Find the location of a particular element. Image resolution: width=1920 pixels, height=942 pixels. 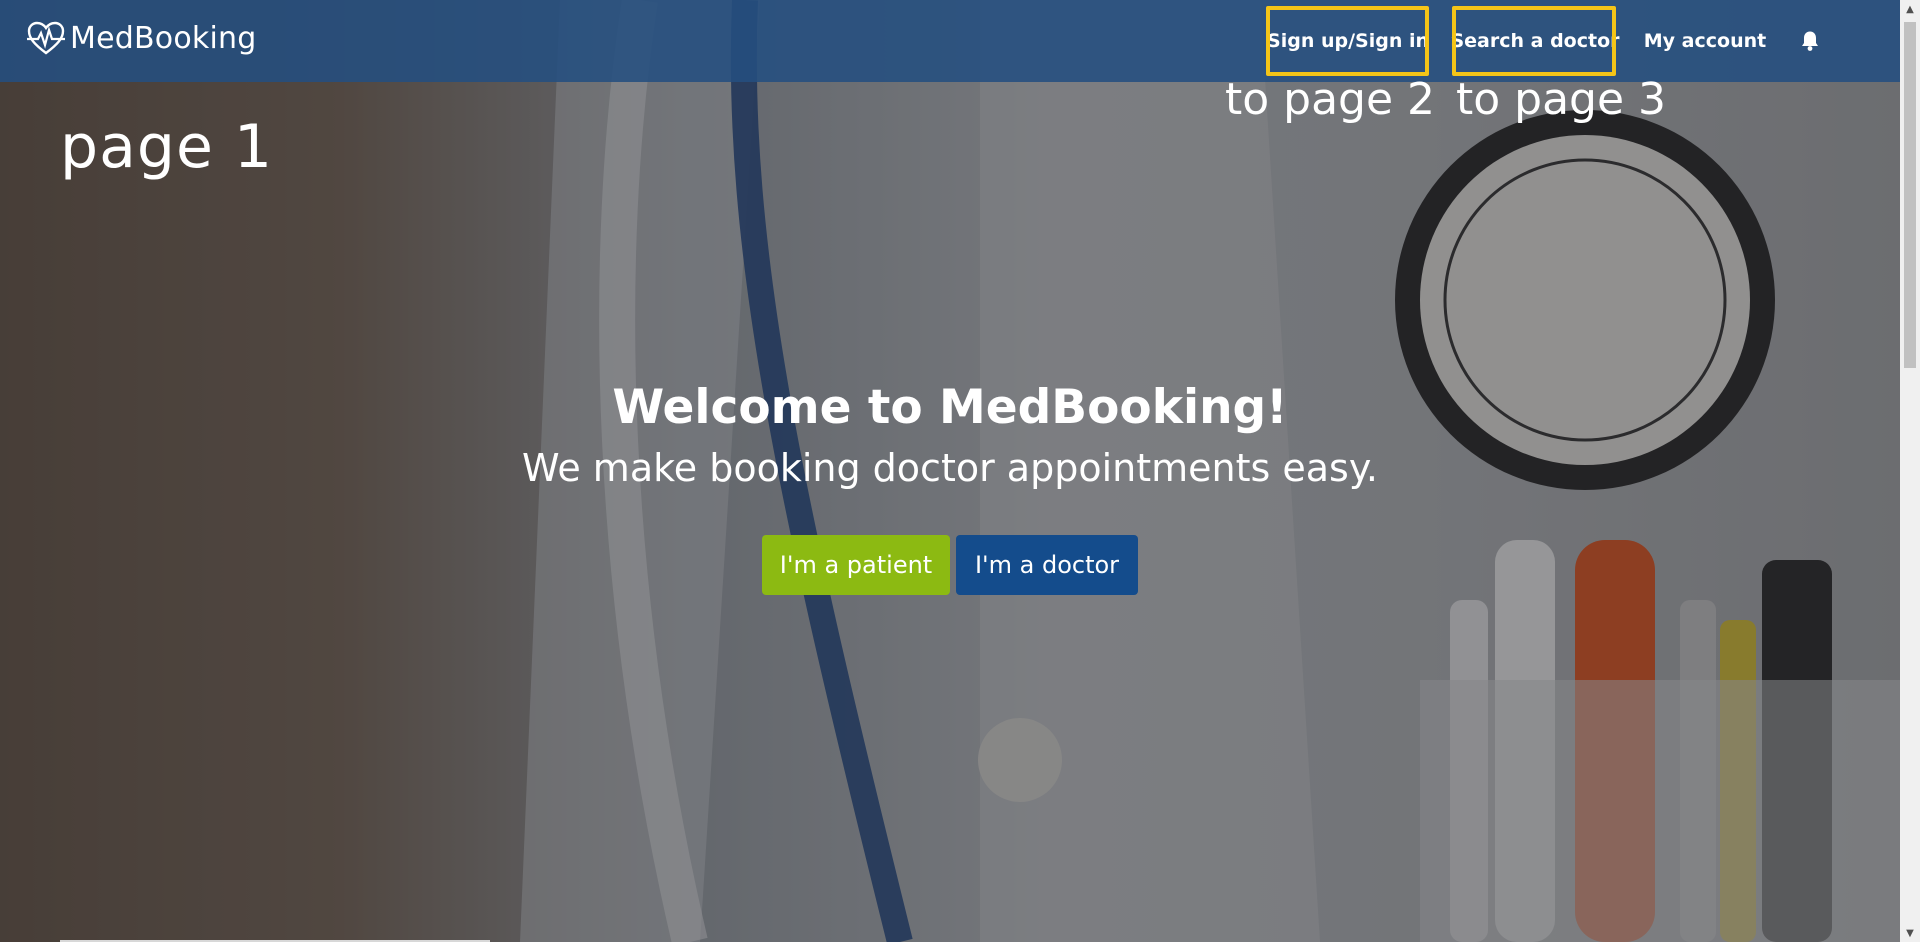

annotation-page-label: page 1 is located at coordinates (167, 147).